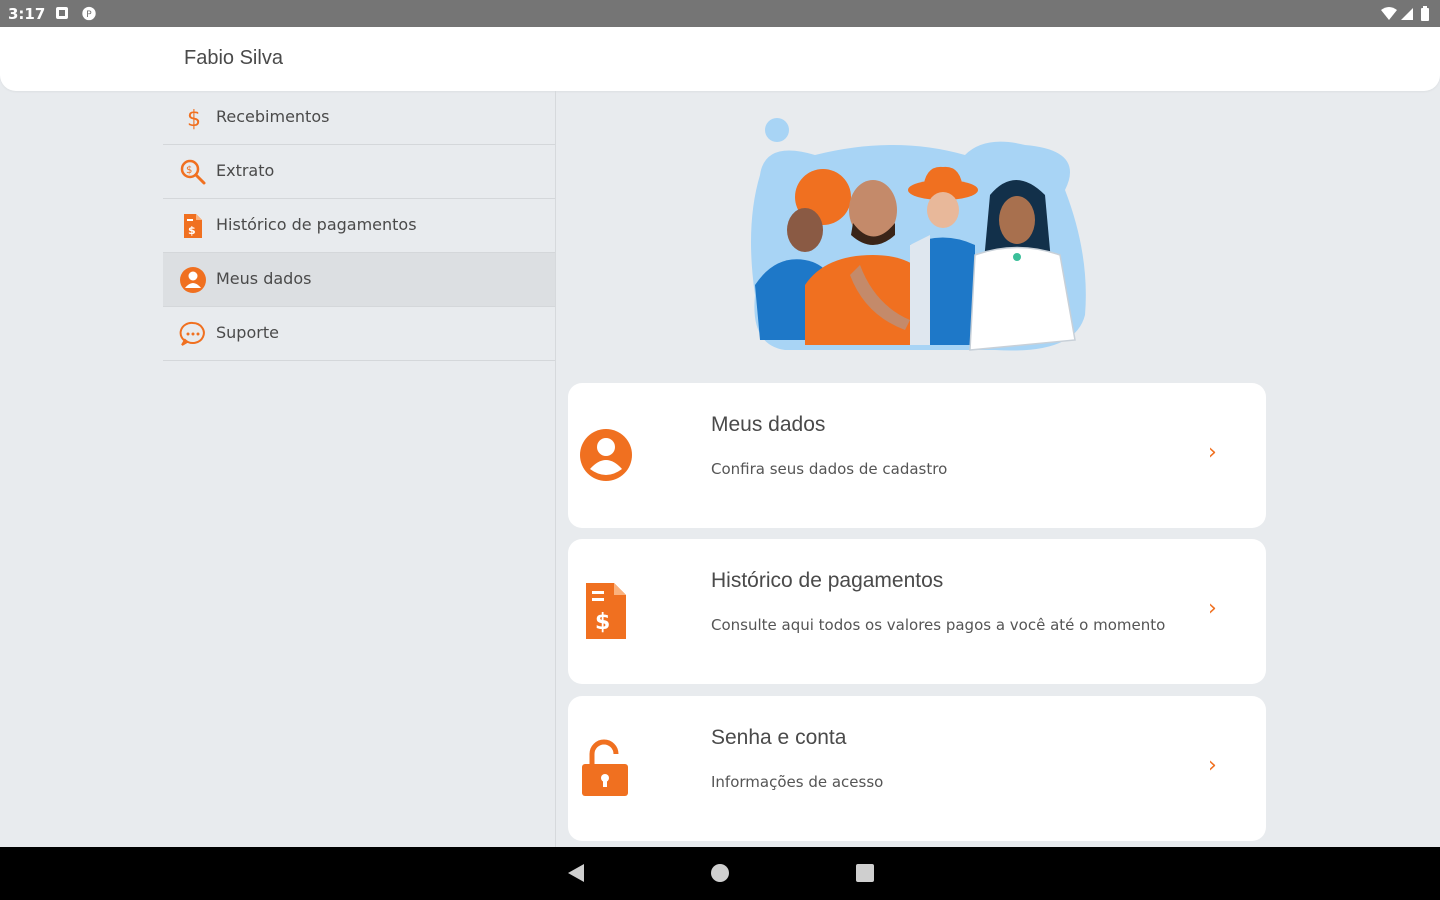 The height and width of the screenshot is (900, 1440). I want to click on system-navigation-bar, so click(720, 873).